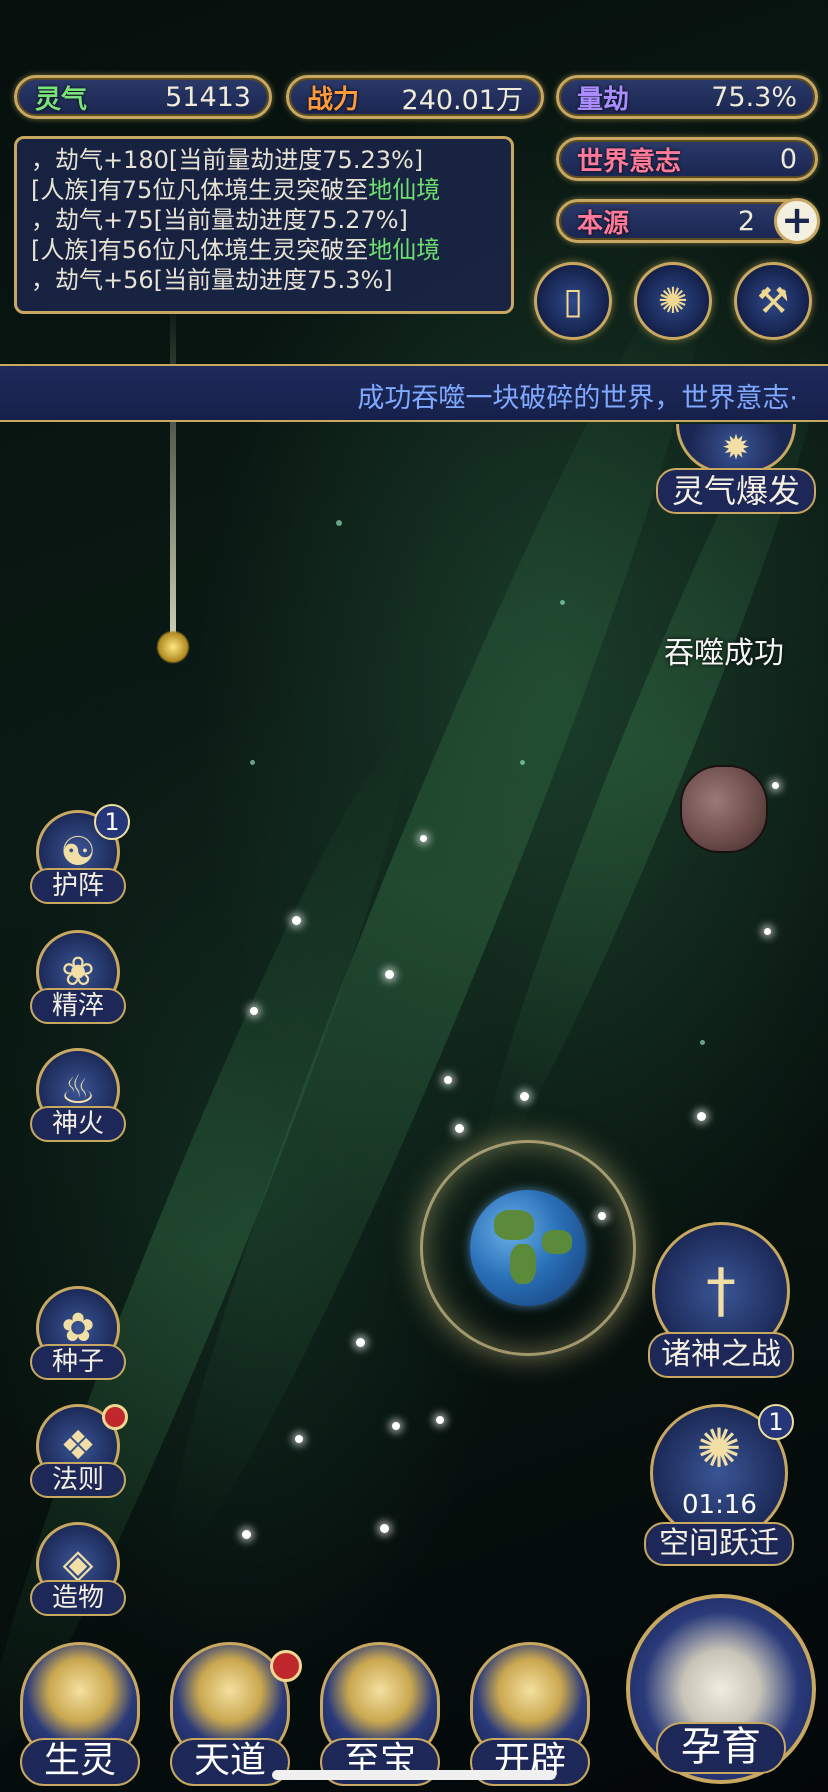 This screenshot has height=1792, width=828. Describe the element at coordinates (230, 1762) in the screenshot. I see `nav-label: 天道` at that location.